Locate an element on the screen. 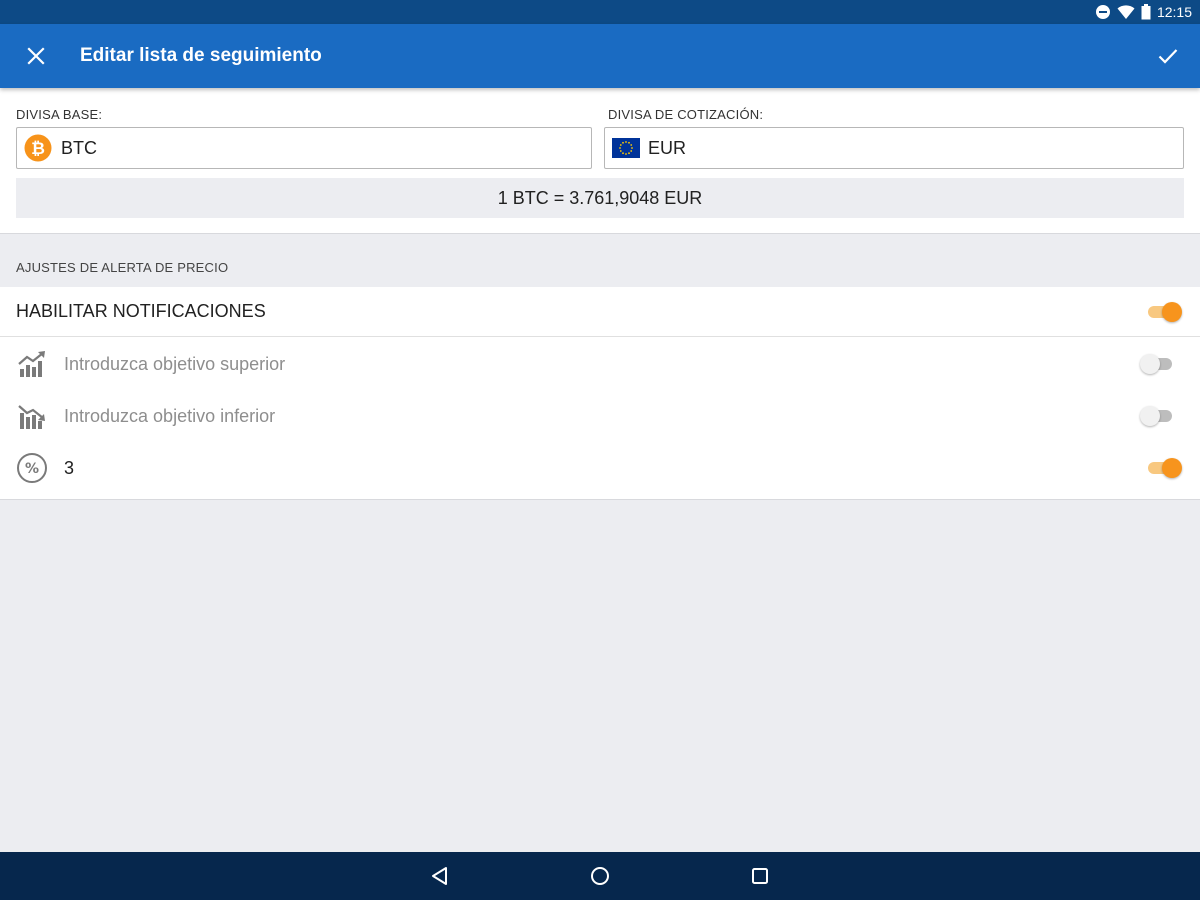 The height and width of the screenshot is (900, 1200). eu-flag-icon is located at coordinates (626, 148).